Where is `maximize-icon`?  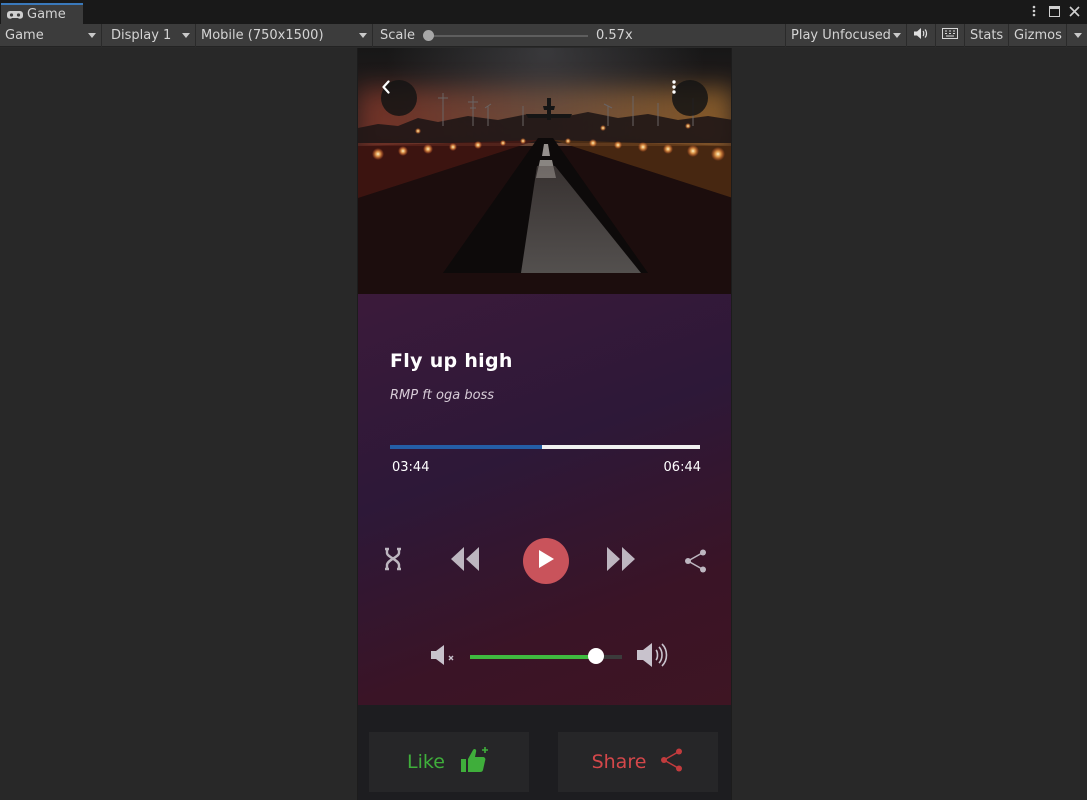
maximize-icon is located at coordinates (1054, 11).